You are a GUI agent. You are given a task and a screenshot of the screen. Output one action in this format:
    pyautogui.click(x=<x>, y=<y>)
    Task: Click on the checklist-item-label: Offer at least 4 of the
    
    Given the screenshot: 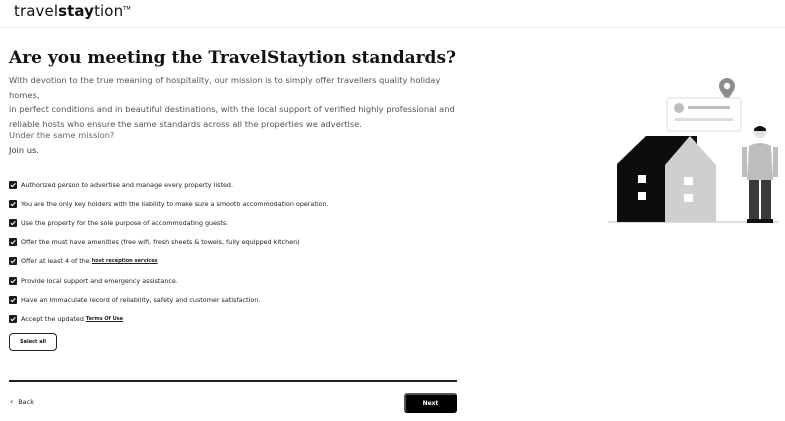 What is the action you would take?
    pyautogui.click(x=55, y=261)
    